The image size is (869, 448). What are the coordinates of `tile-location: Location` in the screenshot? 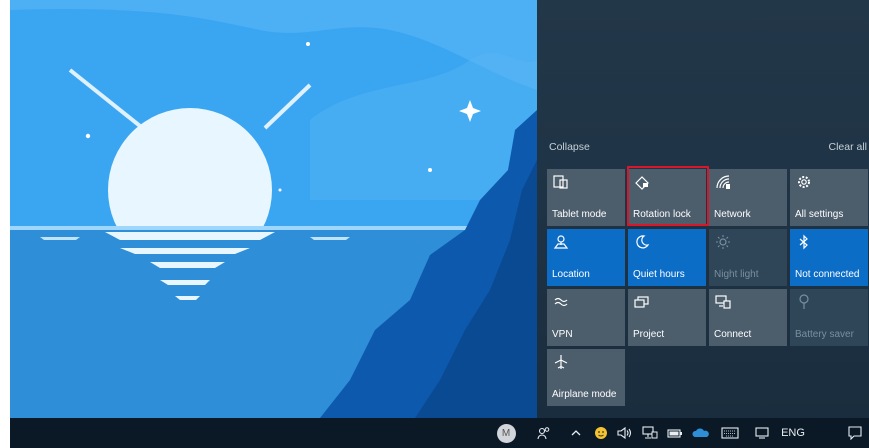 It's located at (586, 257).